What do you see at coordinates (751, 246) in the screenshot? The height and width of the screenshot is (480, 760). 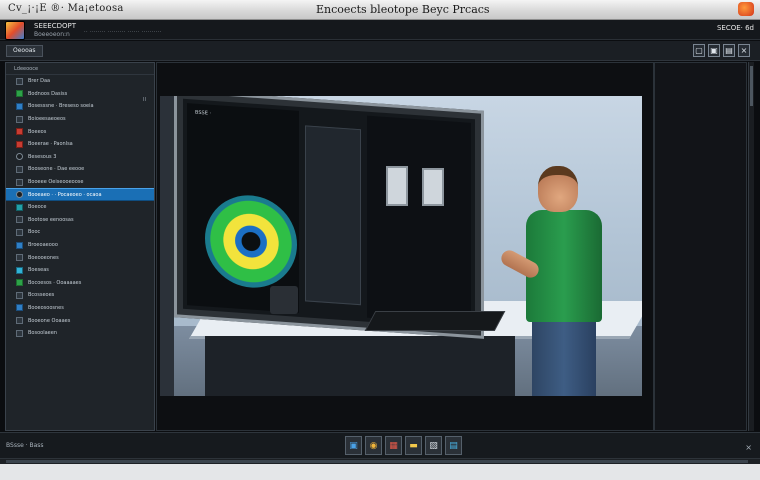 I see `vertical-scrollbar` at bounding box center [751, 246].